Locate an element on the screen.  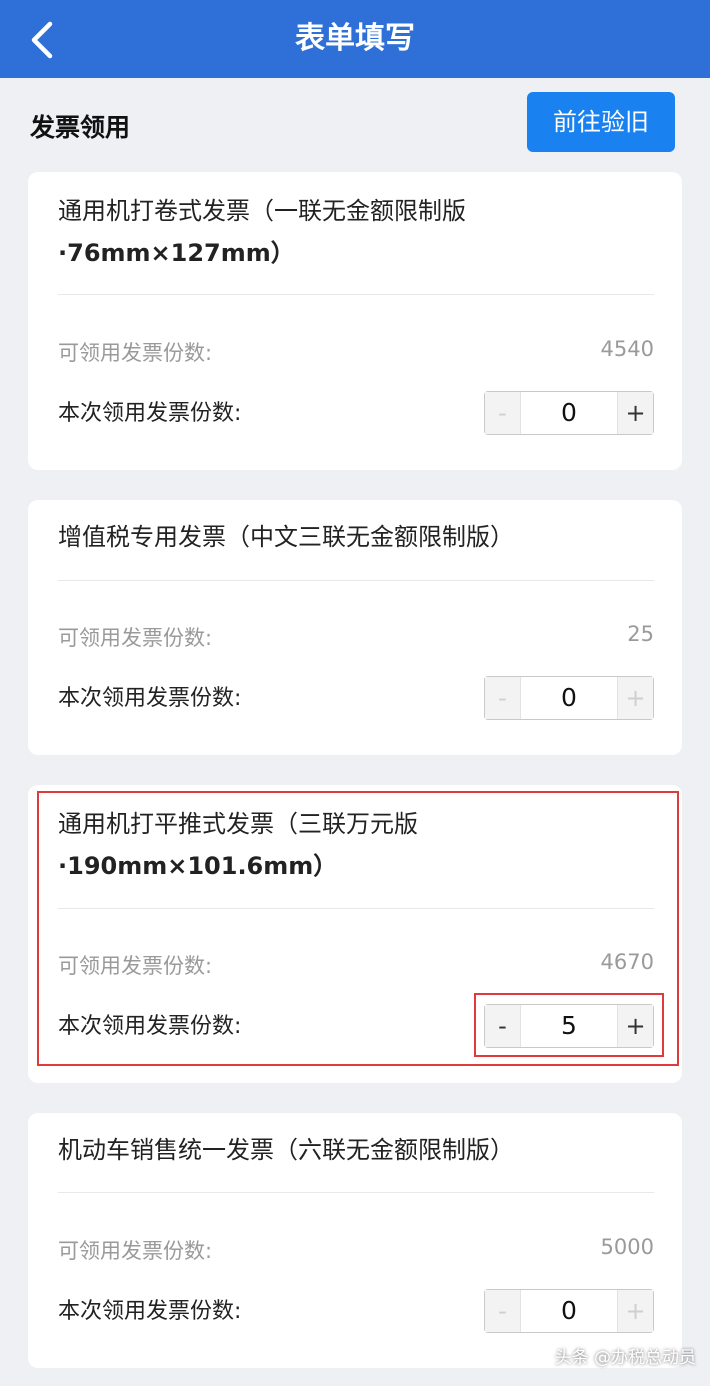
invoice-name-line1: 通用机打卷式发票（一联无金额限制版 is located at coordinates (262, 211).